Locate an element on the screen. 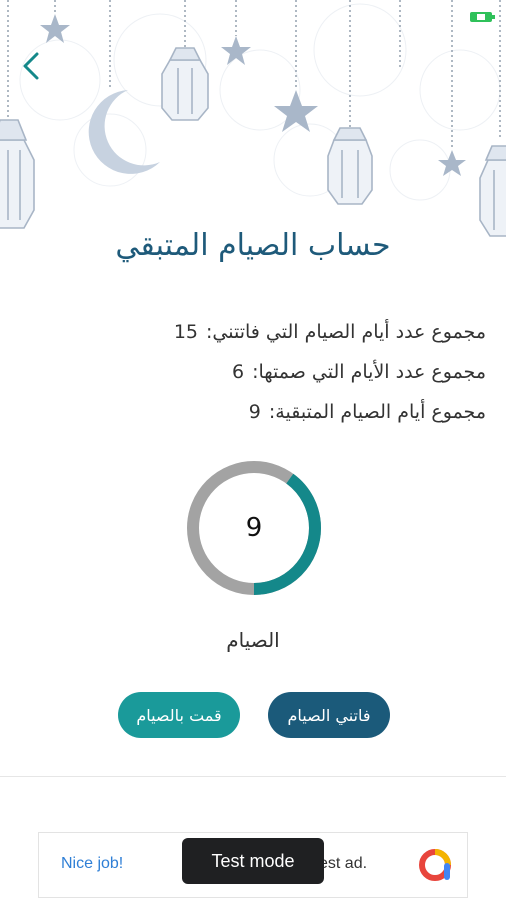 The height and width of the screenshot is (900, 506). stat-label: مجموع أيام الصيام المتبقية: is located at coordinates (377, 412).